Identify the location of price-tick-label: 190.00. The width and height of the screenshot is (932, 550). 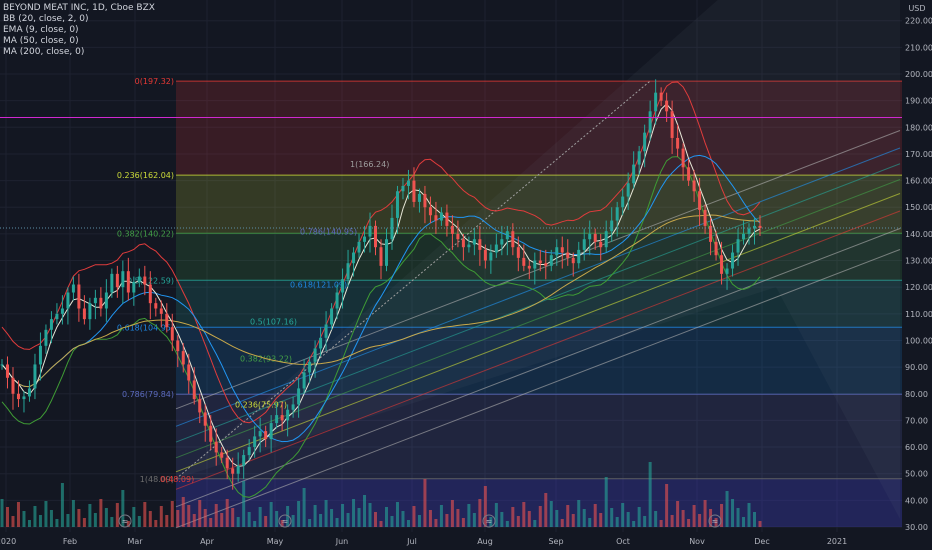
(918, 101).